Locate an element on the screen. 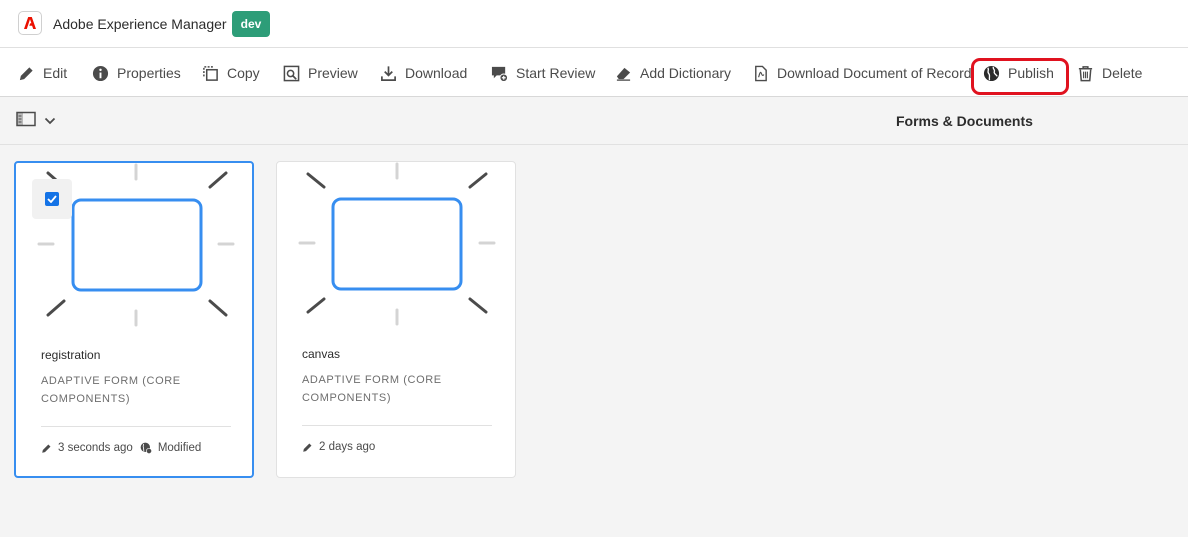 The image size is (1188, 537). delete-button: Delete is located at coordinates (1109, 73).